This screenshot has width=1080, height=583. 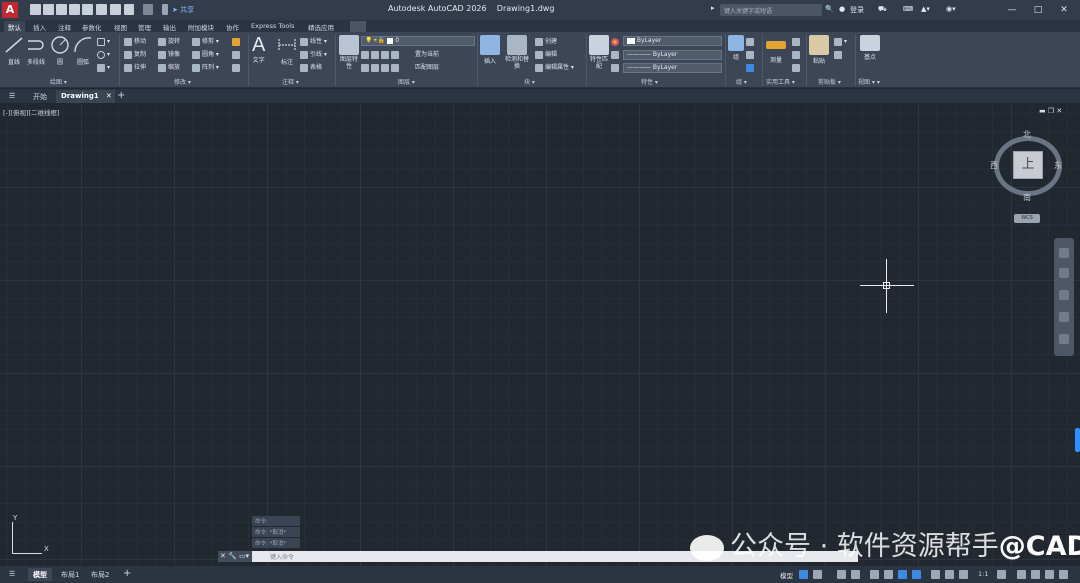 What do you see at coordinates (129, 9) in the screenshot?
I see `undo-icon` at bounding box center [129, 9].